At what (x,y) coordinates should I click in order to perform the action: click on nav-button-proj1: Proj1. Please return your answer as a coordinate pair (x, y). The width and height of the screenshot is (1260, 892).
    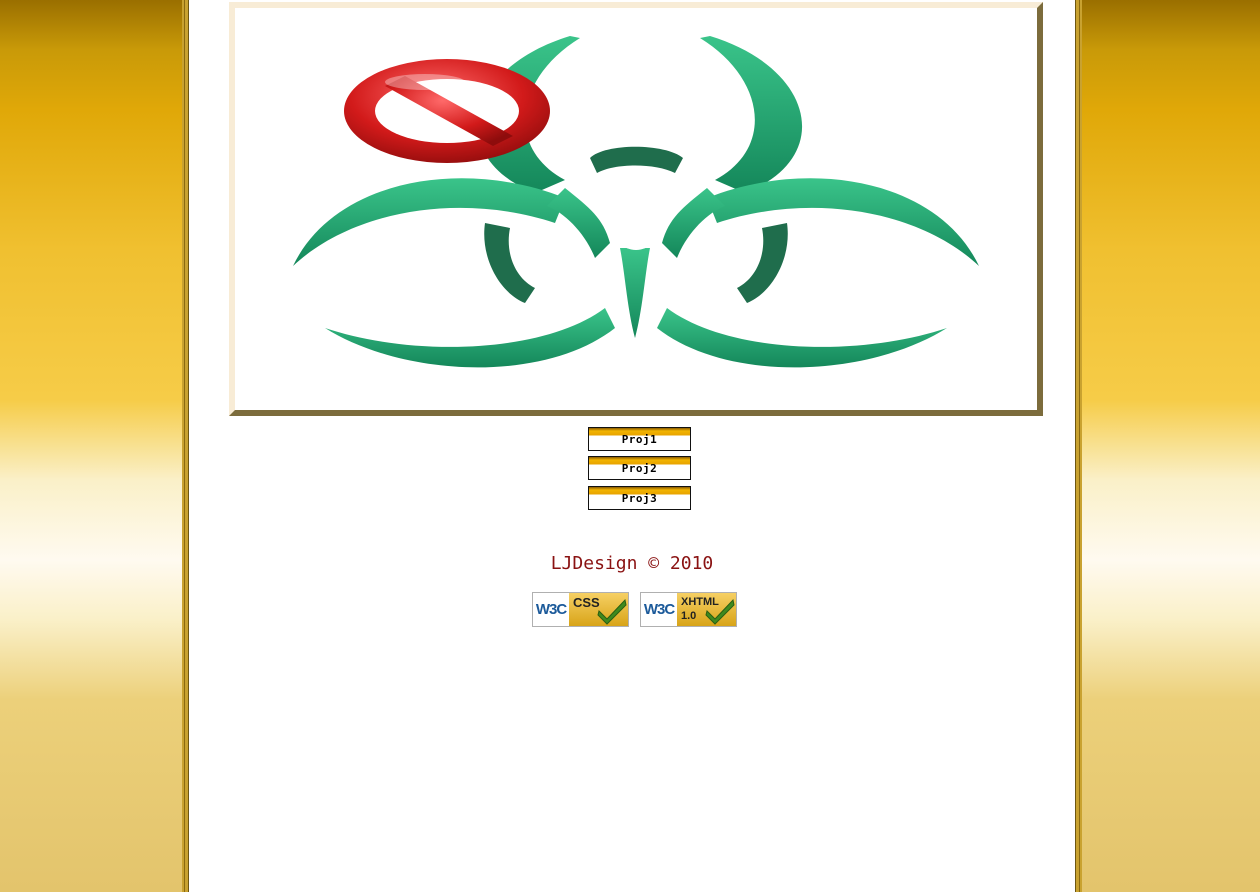
    Looking at the image, I should click on (639, 439).